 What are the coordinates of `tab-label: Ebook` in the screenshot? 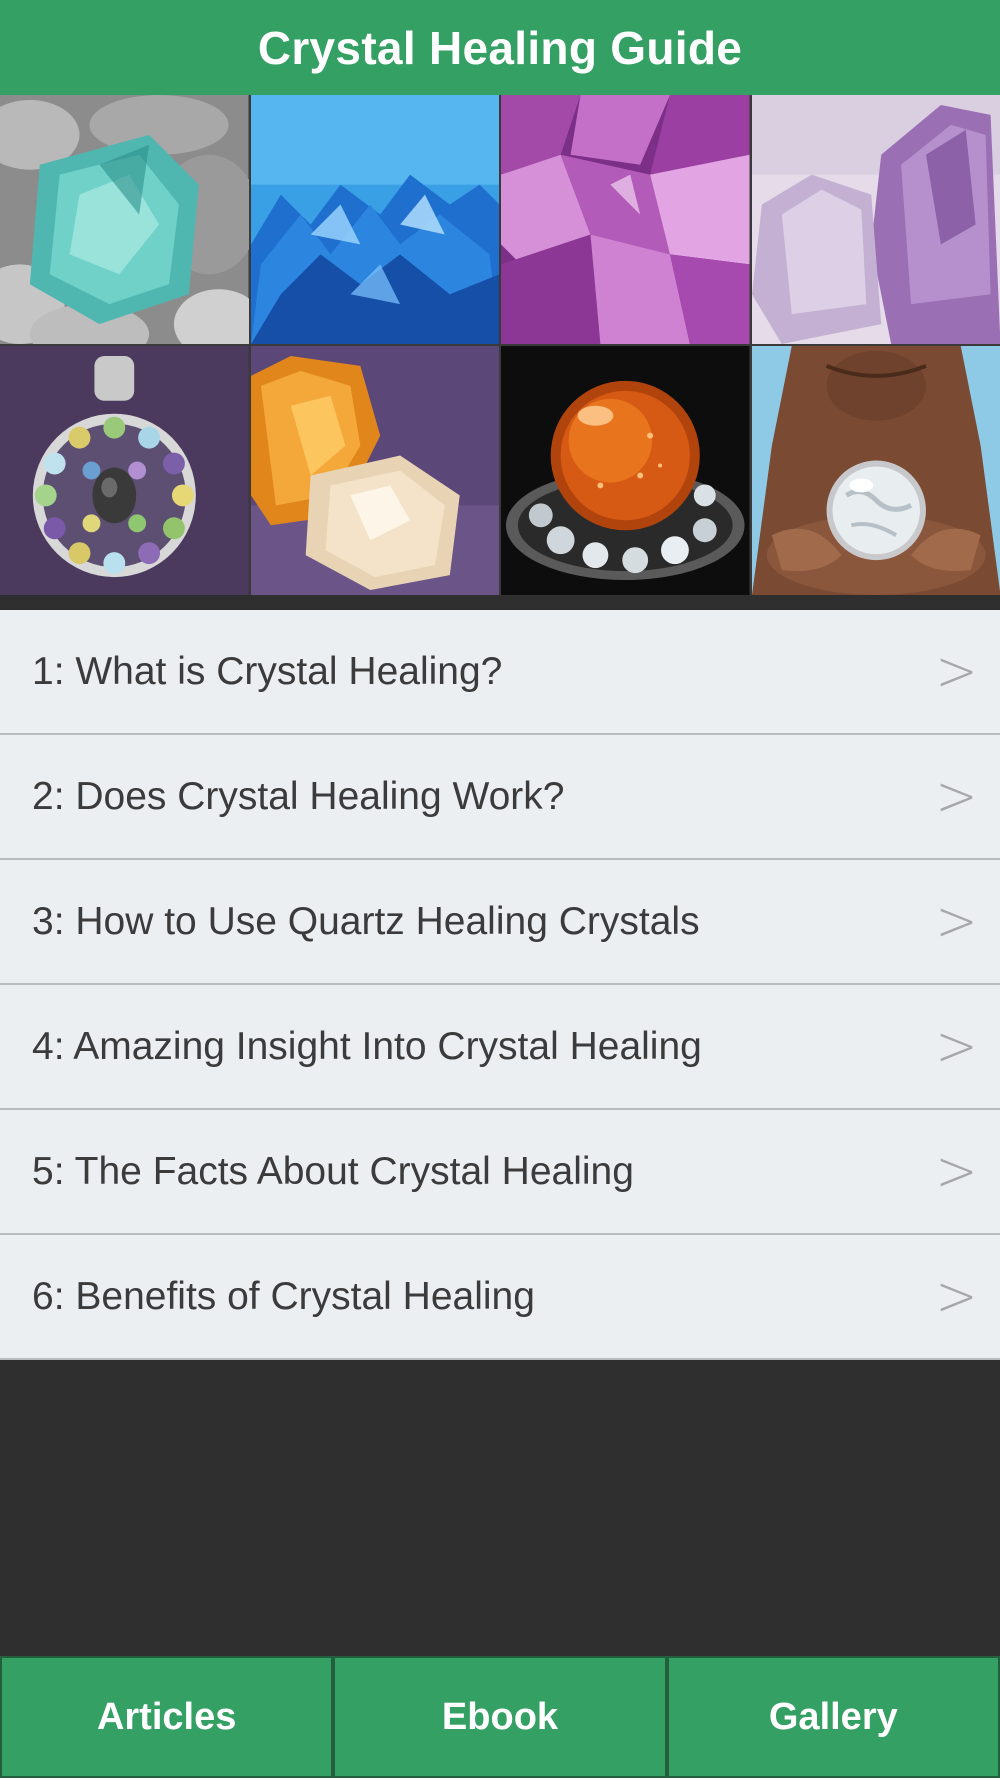 It's located at (500, 1716).